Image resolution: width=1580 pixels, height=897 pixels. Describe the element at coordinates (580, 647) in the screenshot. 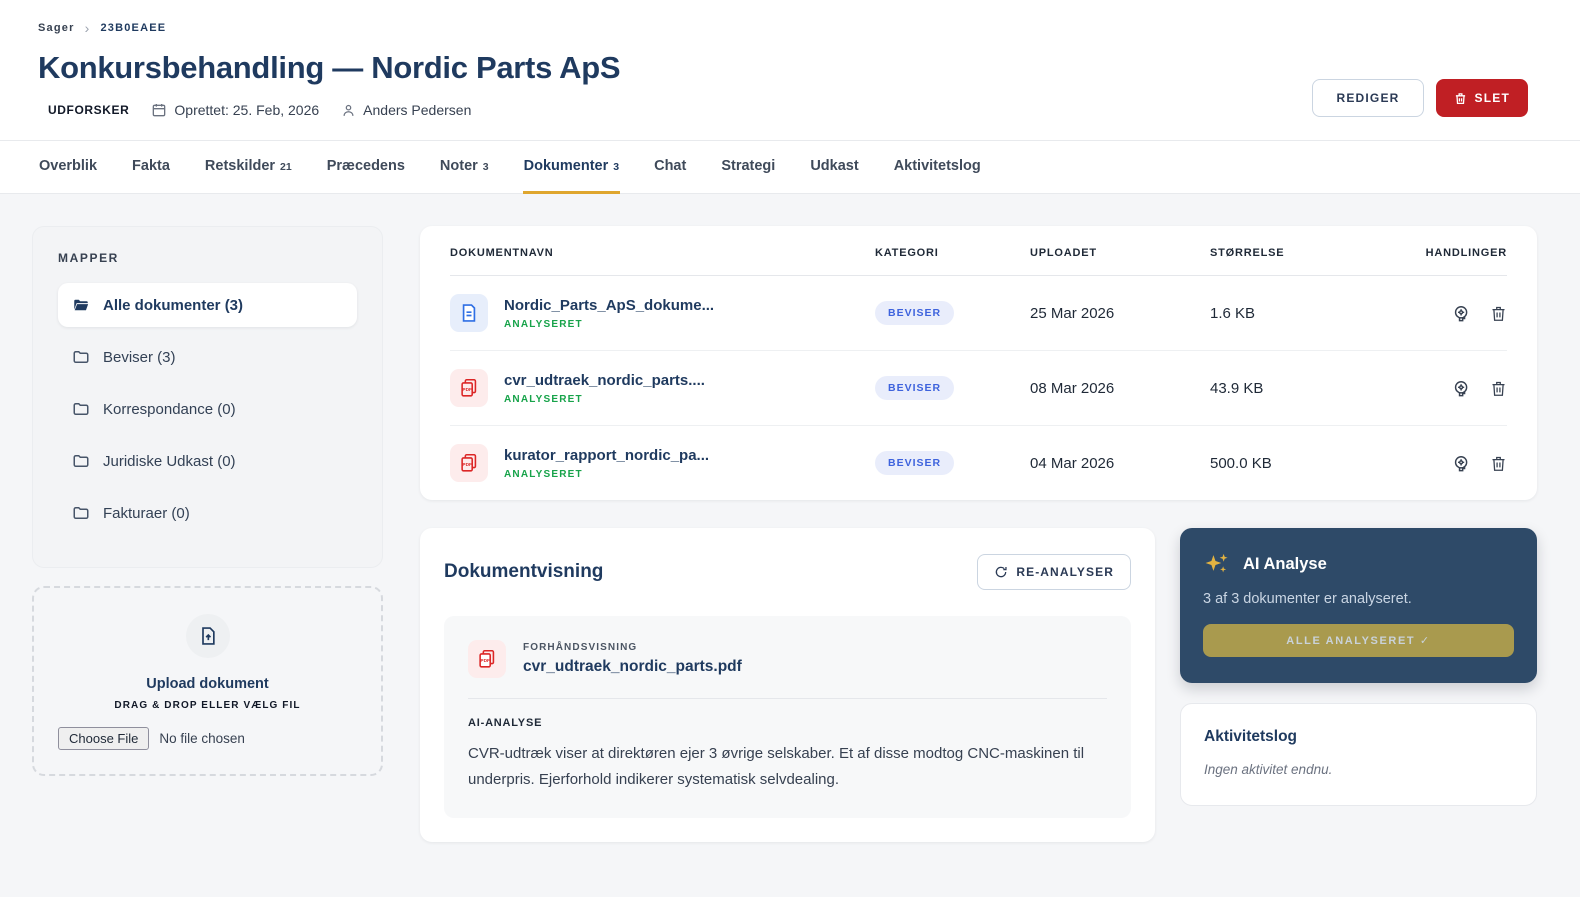

I see `preview-label: FORHÅNDSVISNING` at that location.